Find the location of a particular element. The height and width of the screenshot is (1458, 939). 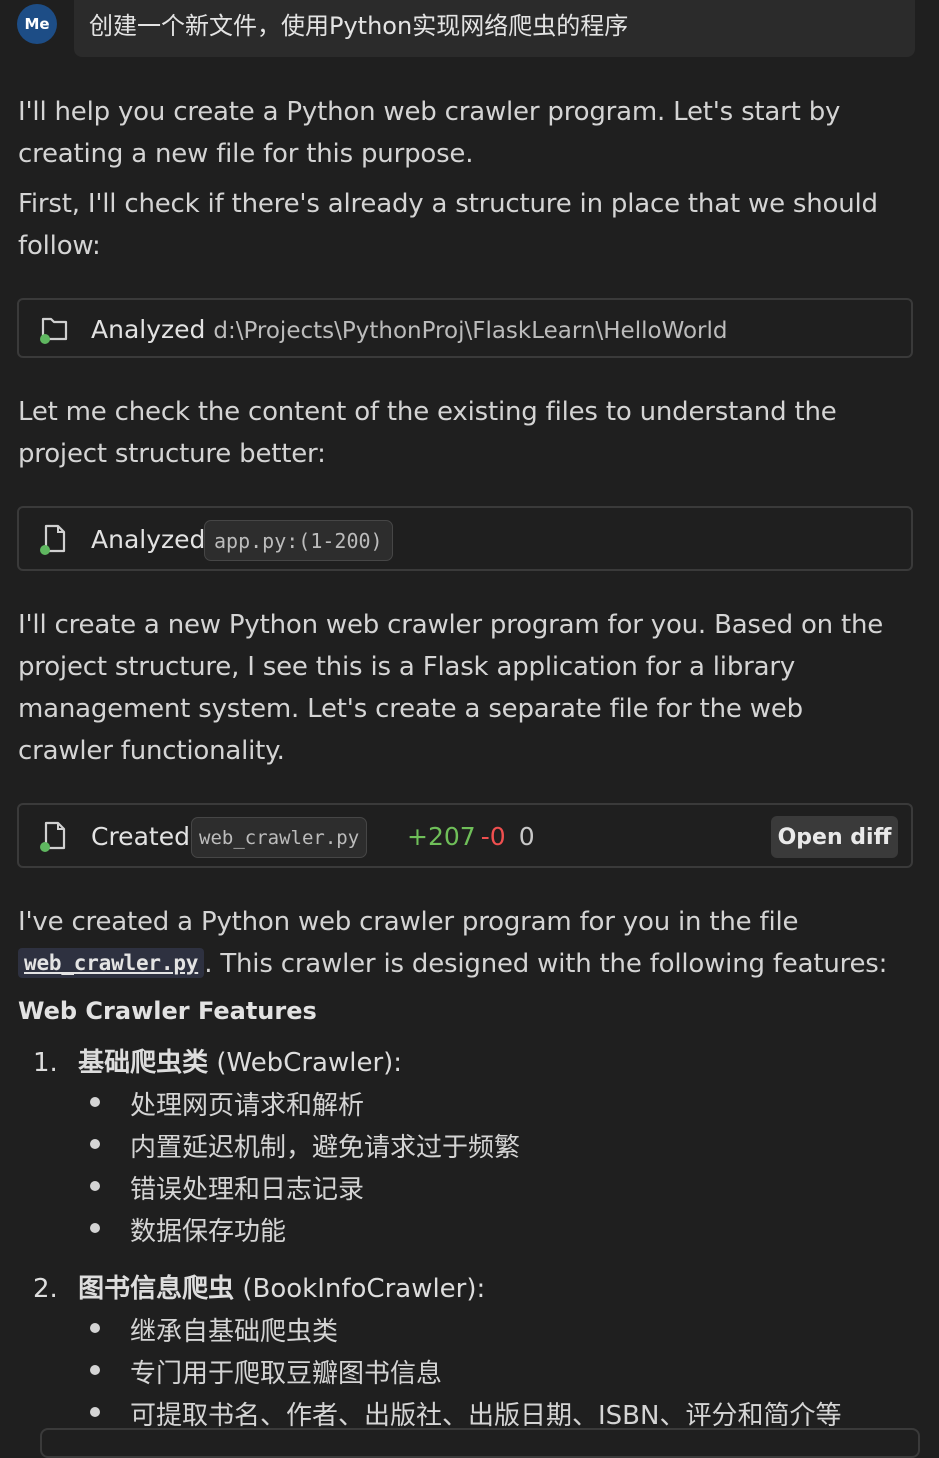

list-number: 2. is located at coordinates (45, 1289).